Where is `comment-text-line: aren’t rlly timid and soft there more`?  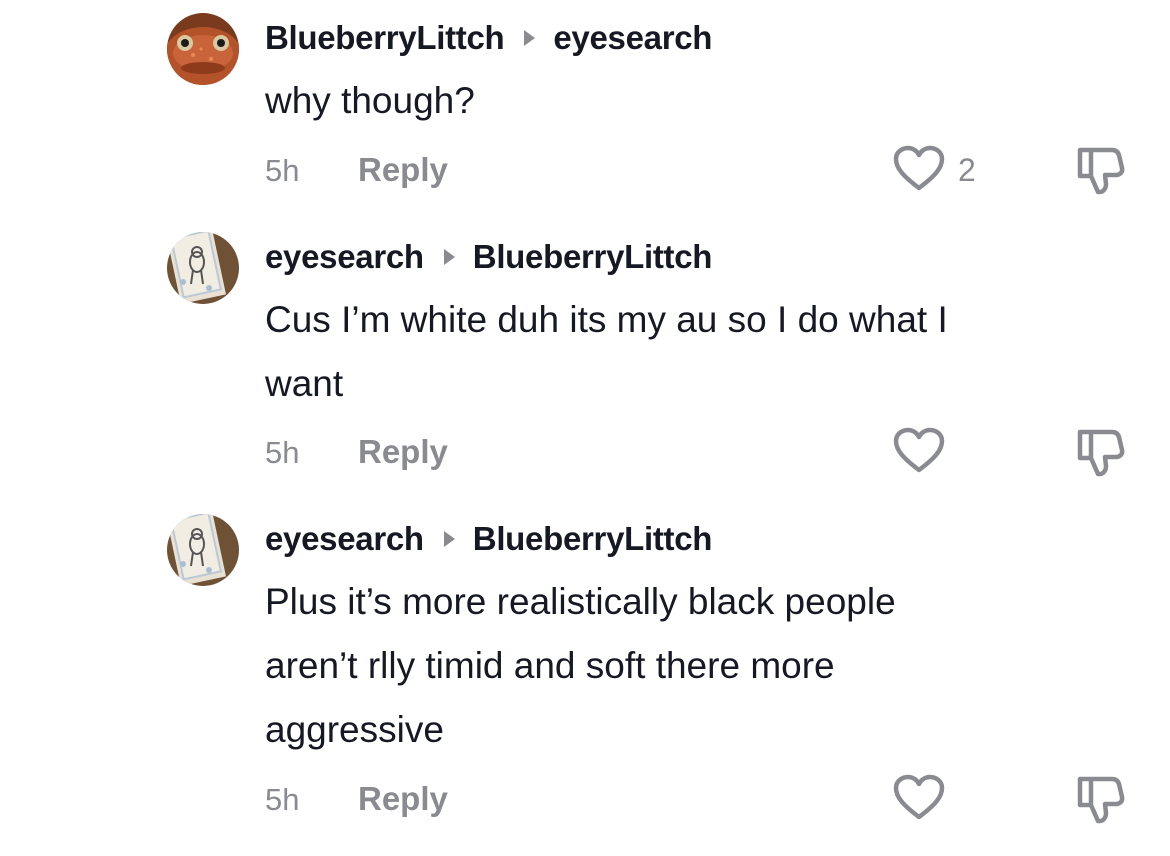 comment-text-line: aren’t rlly timid and soft there more is located at coordinates (550, 665).